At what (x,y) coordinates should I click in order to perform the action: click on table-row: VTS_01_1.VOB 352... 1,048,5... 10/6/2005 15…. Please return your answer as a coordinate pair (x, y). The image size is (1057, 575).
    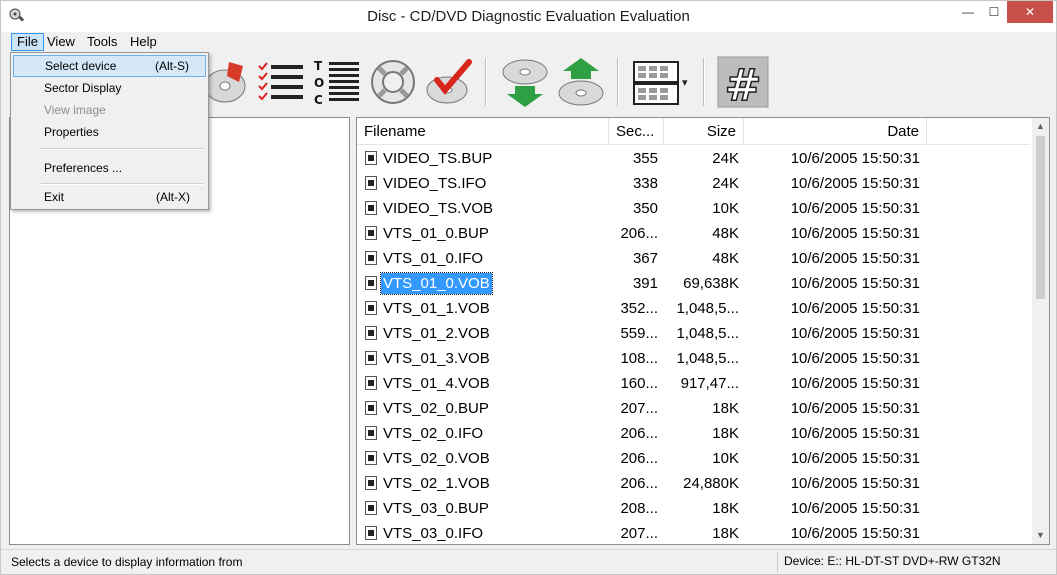
    Looking at the image, I should click on (693, 308).